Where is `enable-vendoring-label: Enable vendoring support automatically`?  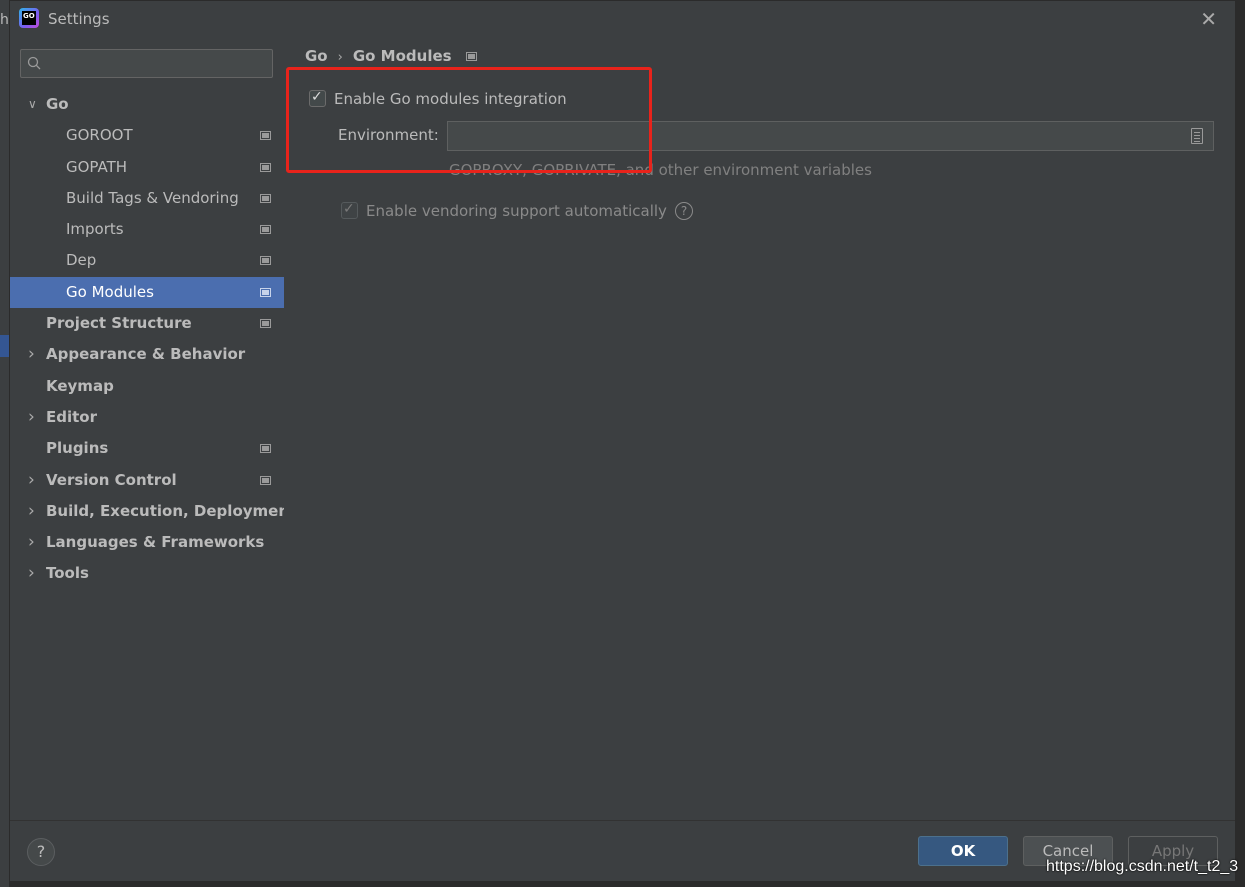 enable-vendoring-label: Enable vendoring support automatically is located at coordinates (516, 211).